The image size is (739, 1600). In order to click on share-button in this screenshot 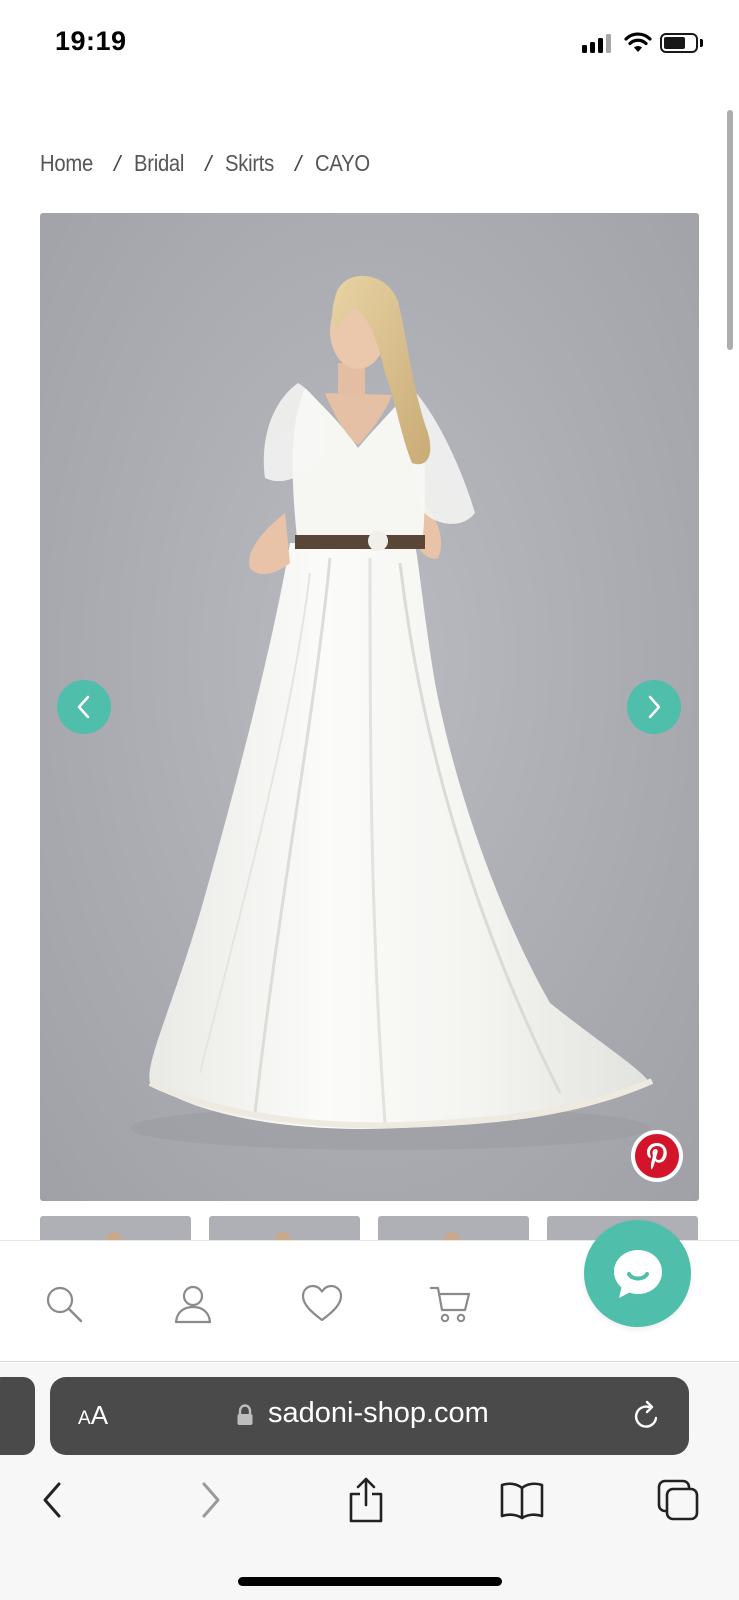, I will do `click(366, 1500)`.